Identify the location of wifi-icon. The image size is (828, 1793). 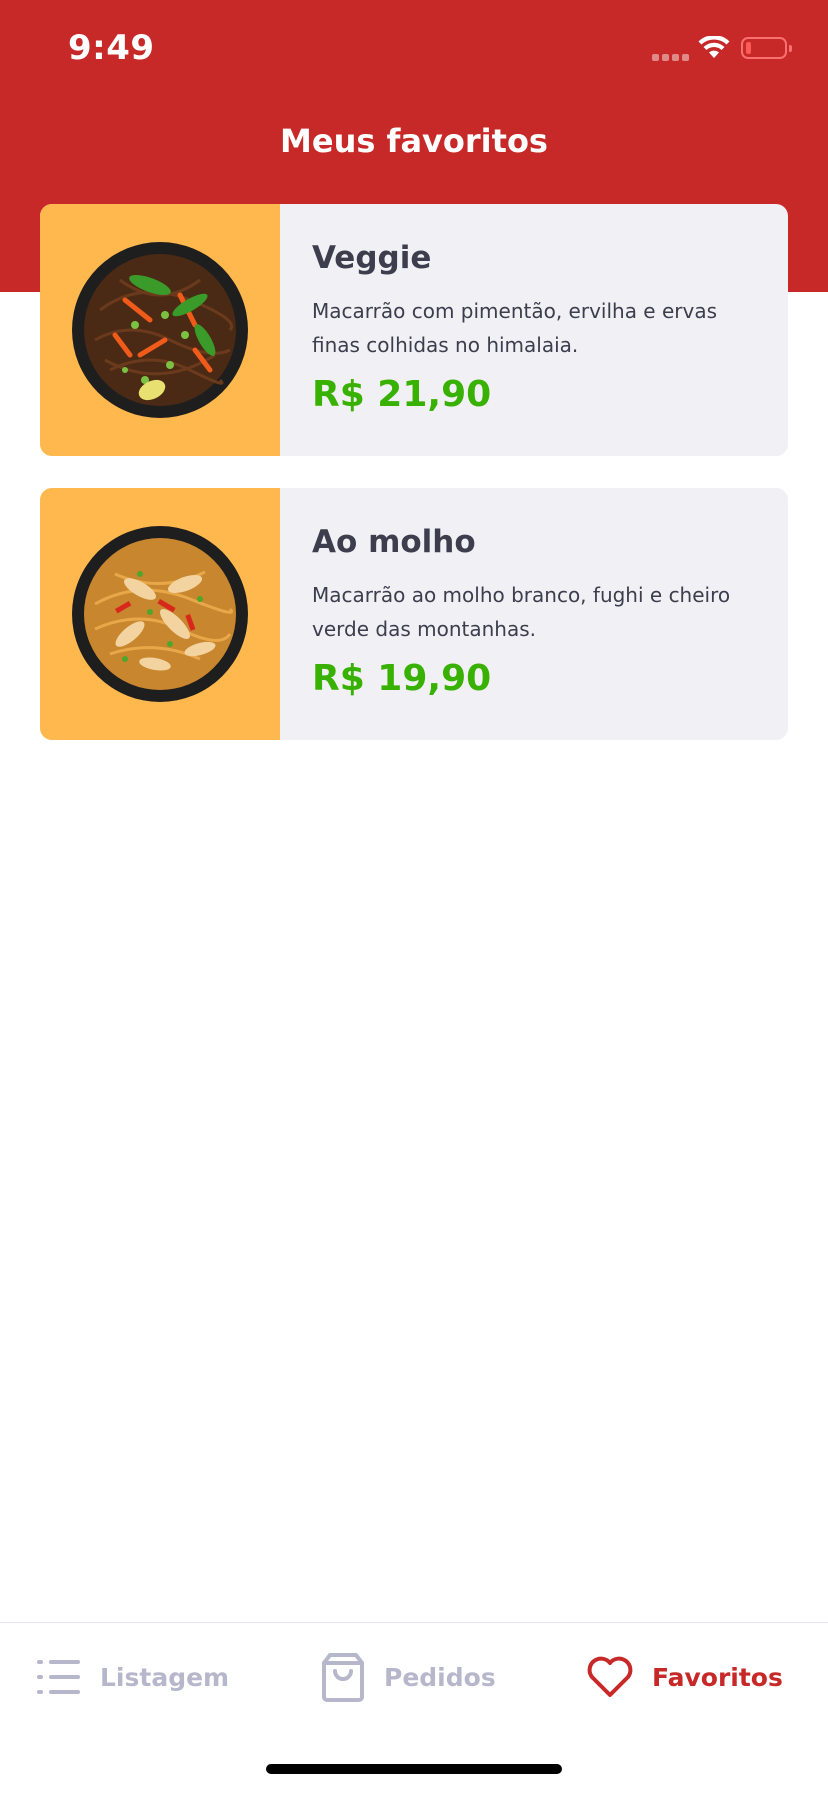
(714, 47).